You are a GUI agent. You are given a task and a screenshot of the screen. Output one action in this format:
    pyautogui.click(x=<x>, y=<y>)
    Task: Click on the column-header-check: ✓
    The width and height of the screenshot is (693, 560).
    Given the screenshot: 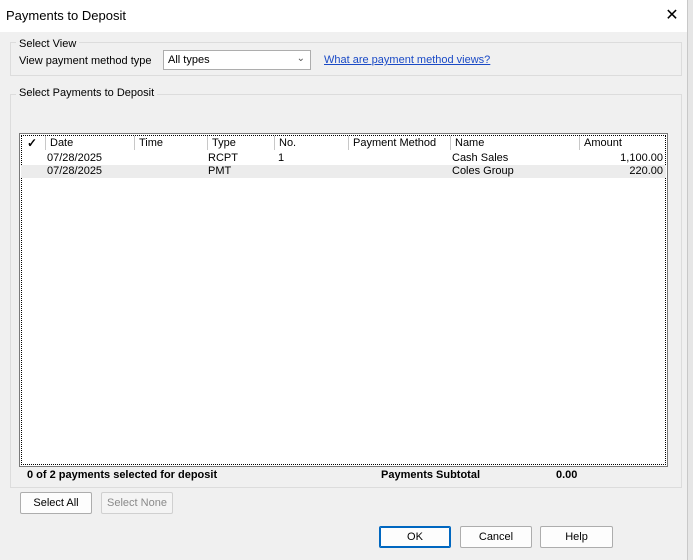 What is the action you would take?
    pyautogui.click(x=32, y=143)
    